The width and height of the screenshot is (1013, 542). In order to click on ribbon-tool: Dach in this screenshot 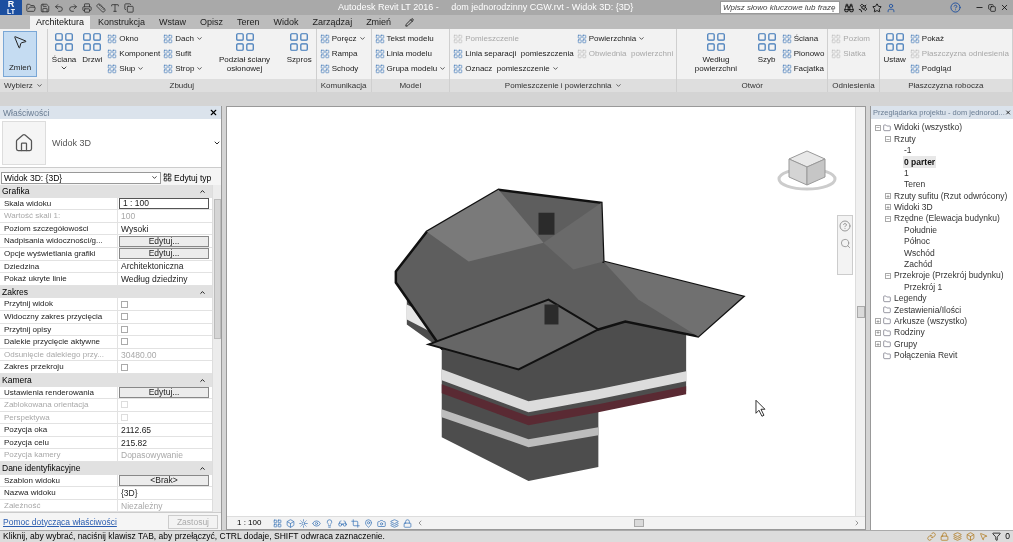, I will do `click(183, 38)`.